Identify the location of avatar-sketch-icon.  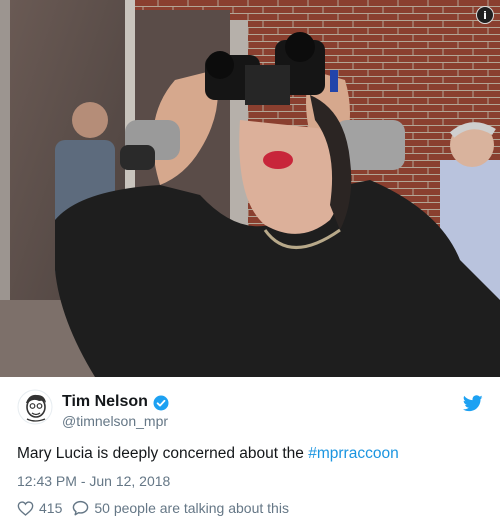
(35, 407).